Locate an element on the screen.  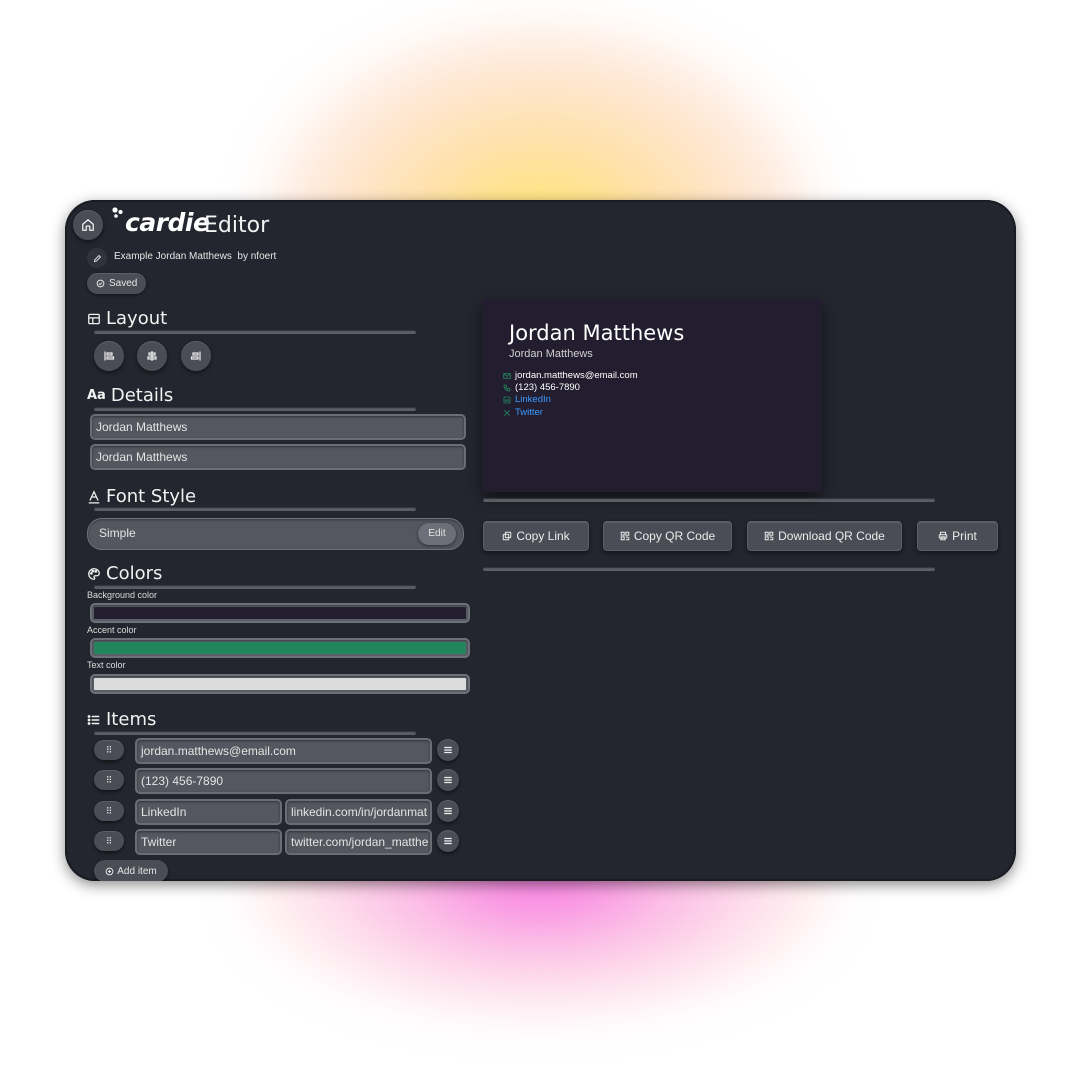
page-title: Editor is located at coordinates (237, 225).